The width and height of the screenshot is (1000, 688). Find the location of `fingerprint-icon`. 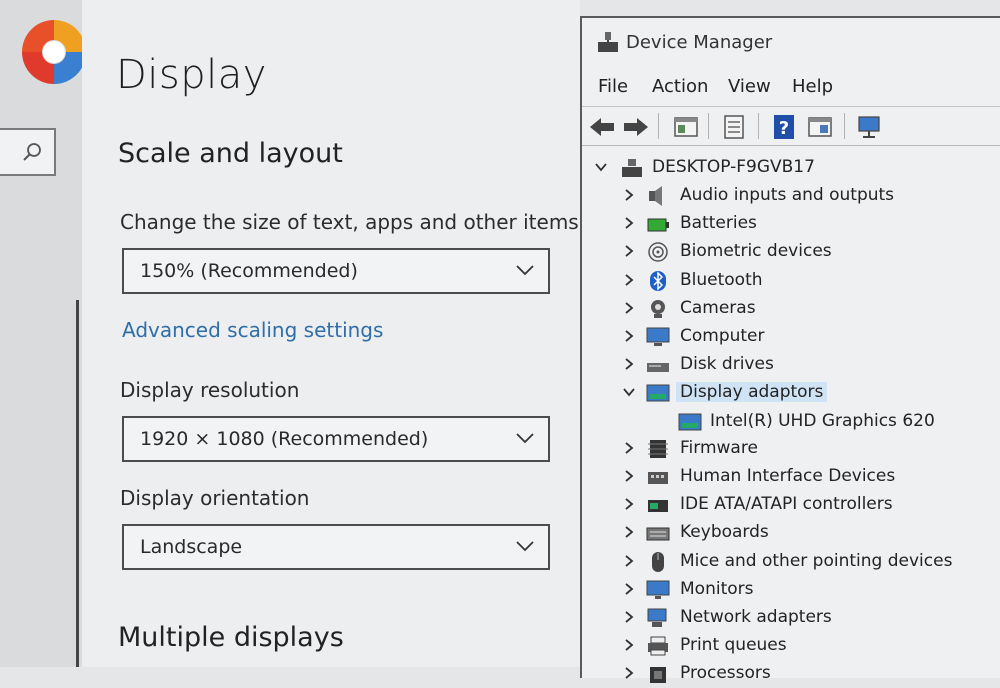

fingerprint-icon is located at coordinates (658, 252).